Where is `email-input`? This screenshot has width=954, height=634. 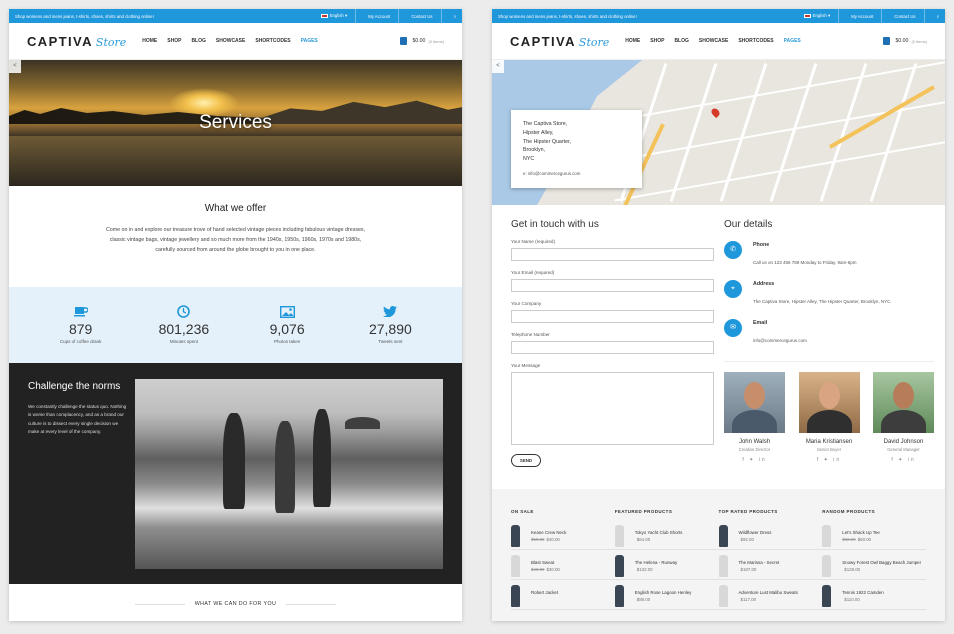
email-input is located at coordinates (612, 285).